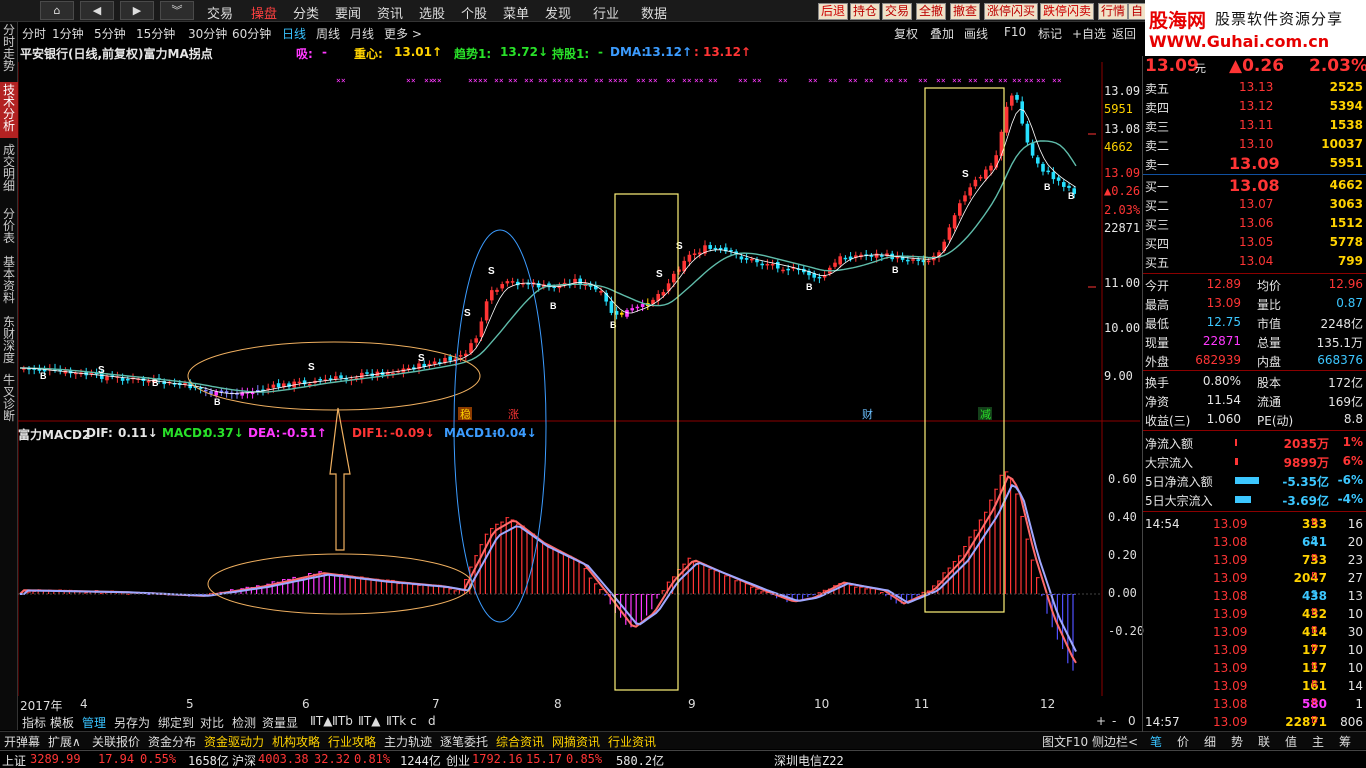 This screenshot has height=768, width=1366. Describe the element at coordinates (64, 741) in the screenshot. I see `function-tab: 扩展∧` at that location.